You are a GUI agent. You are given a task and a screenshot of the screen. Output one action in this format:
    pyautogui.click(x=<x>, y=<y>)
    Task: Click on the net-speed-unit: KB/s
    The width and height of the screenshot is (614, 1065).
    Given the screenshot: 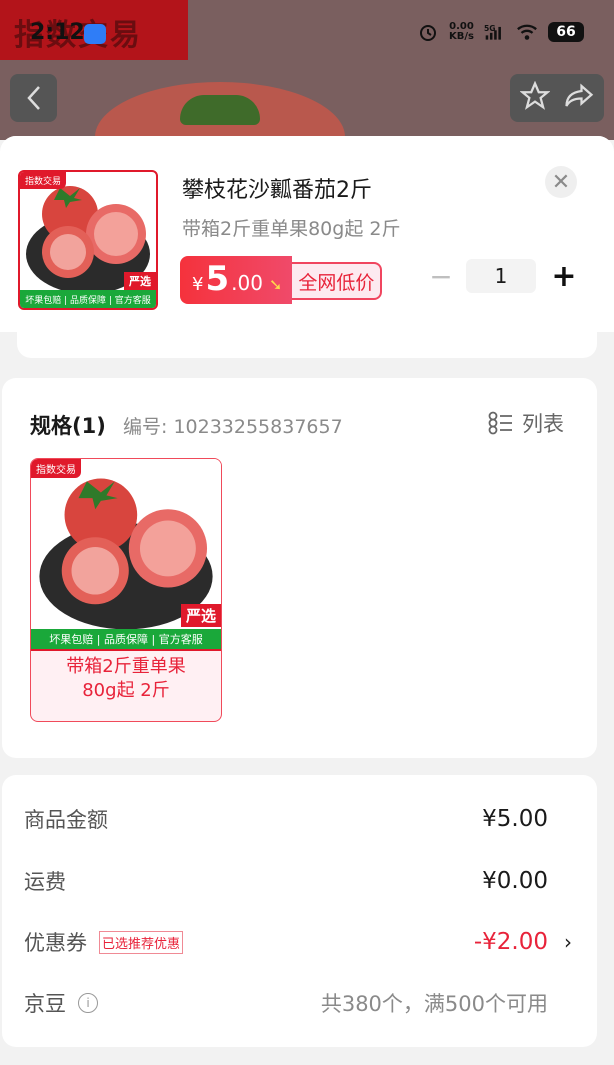 What is the action you would take?
    pyautogui.click(x=461, y=36)
    